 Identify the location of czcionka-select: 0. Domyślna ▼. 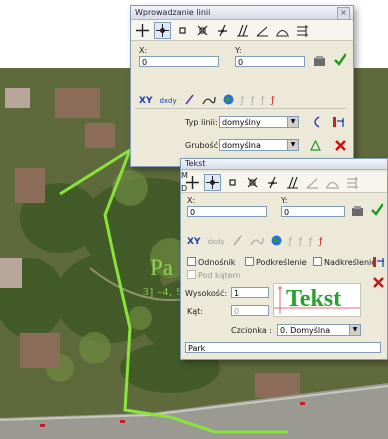
(319, 330).